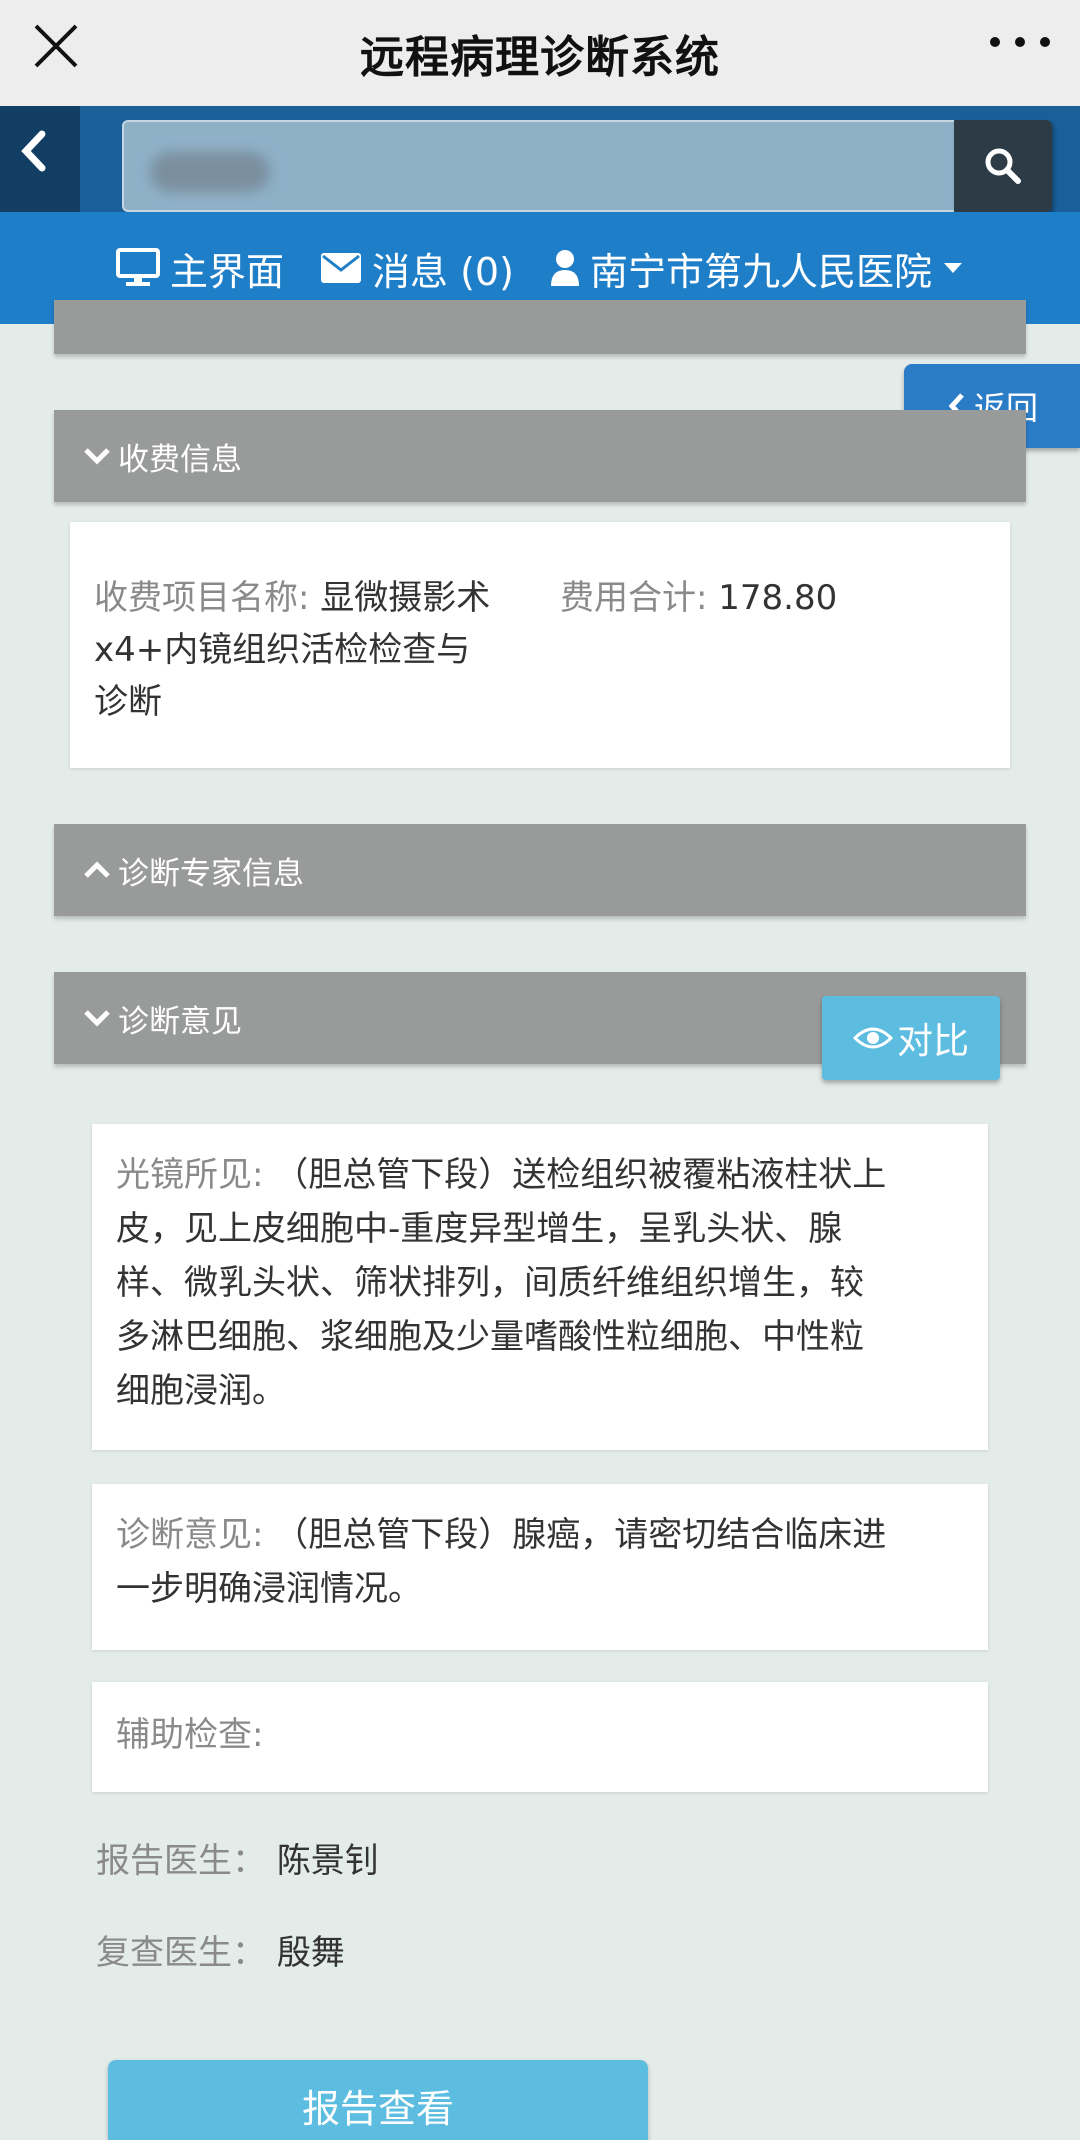 Image resolution: width=1080 pixels, height=2140 pixels. I want to click on fee-total-value: 178.80, so click(778, 598).